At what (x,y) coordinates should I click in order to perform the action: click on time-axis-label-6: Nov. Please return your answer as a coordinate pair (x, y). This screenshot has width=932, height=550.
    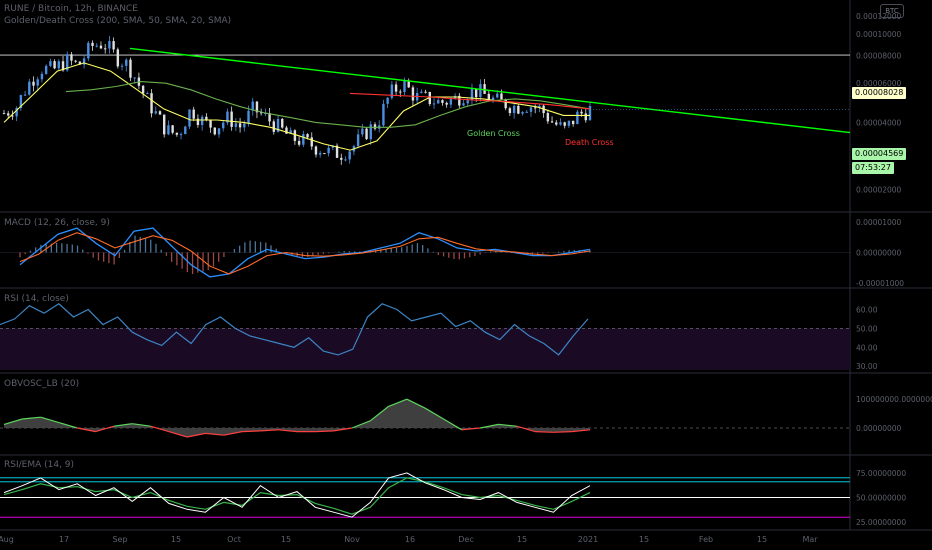
    Looking at the image, I should click on (352, 539).